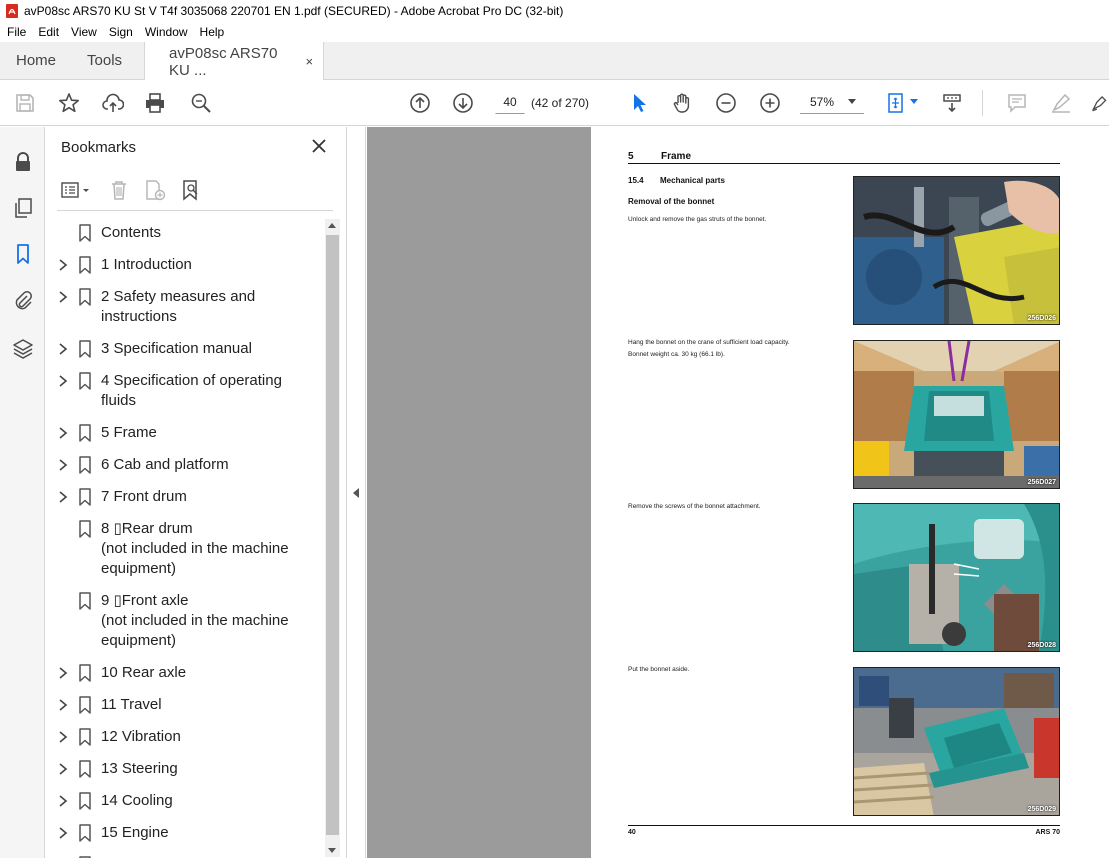  Describe the element at coordinates (319, 146) in the screenshot. I see `close-panel-icon` at that location.